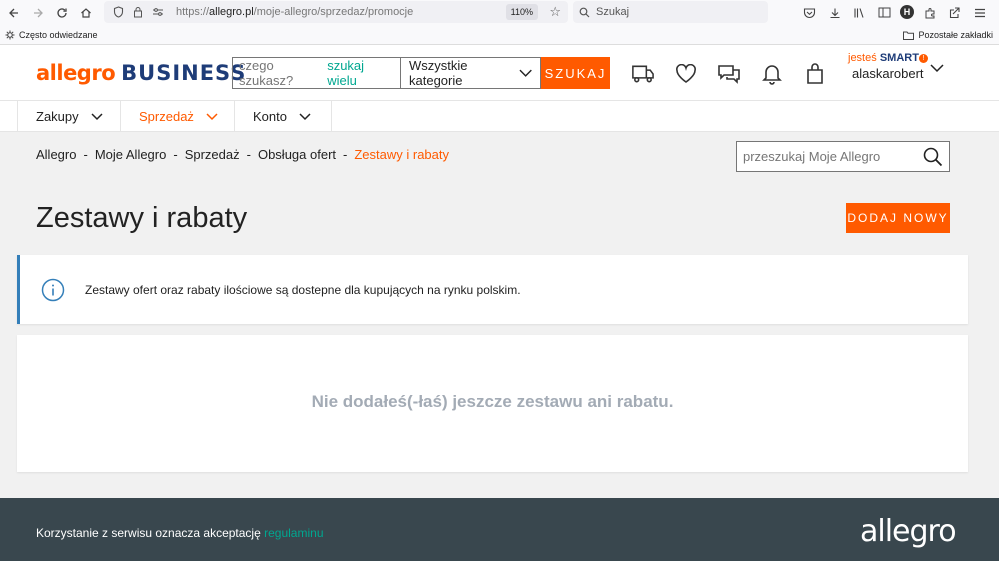 This screenshot has height=561, width=999. What do you see at coordinates (178, 116) in the screenshot?
I see `nav-item-sprzedaz: Sprzedaż` at bounding box center [178, 116].